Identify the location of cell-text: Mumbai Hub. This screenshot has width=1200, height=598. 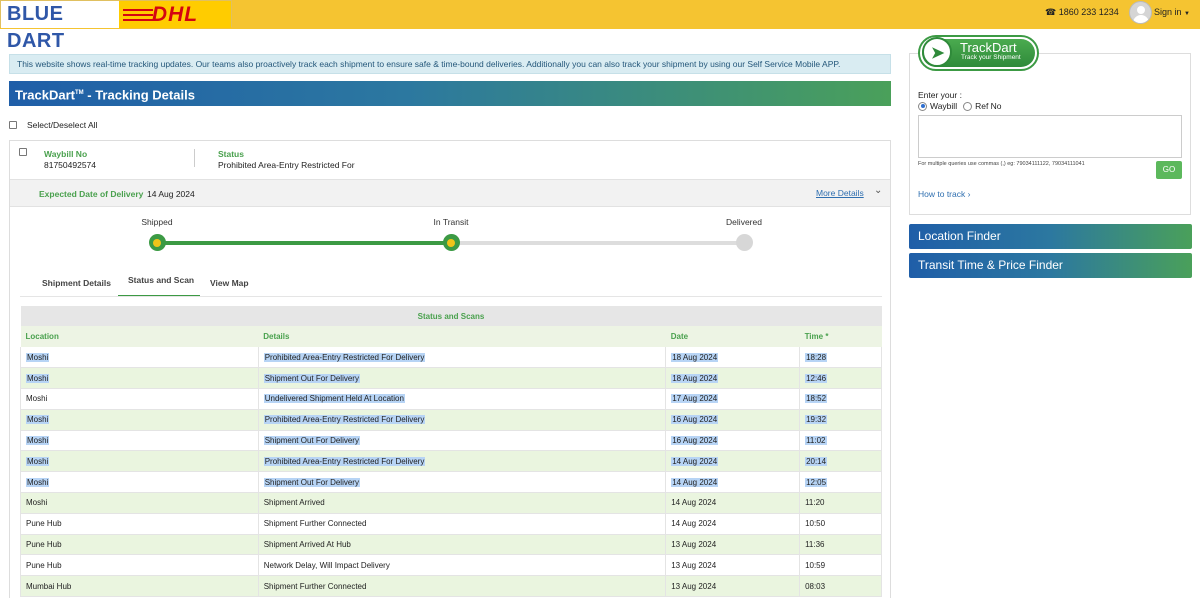
(49, 586).